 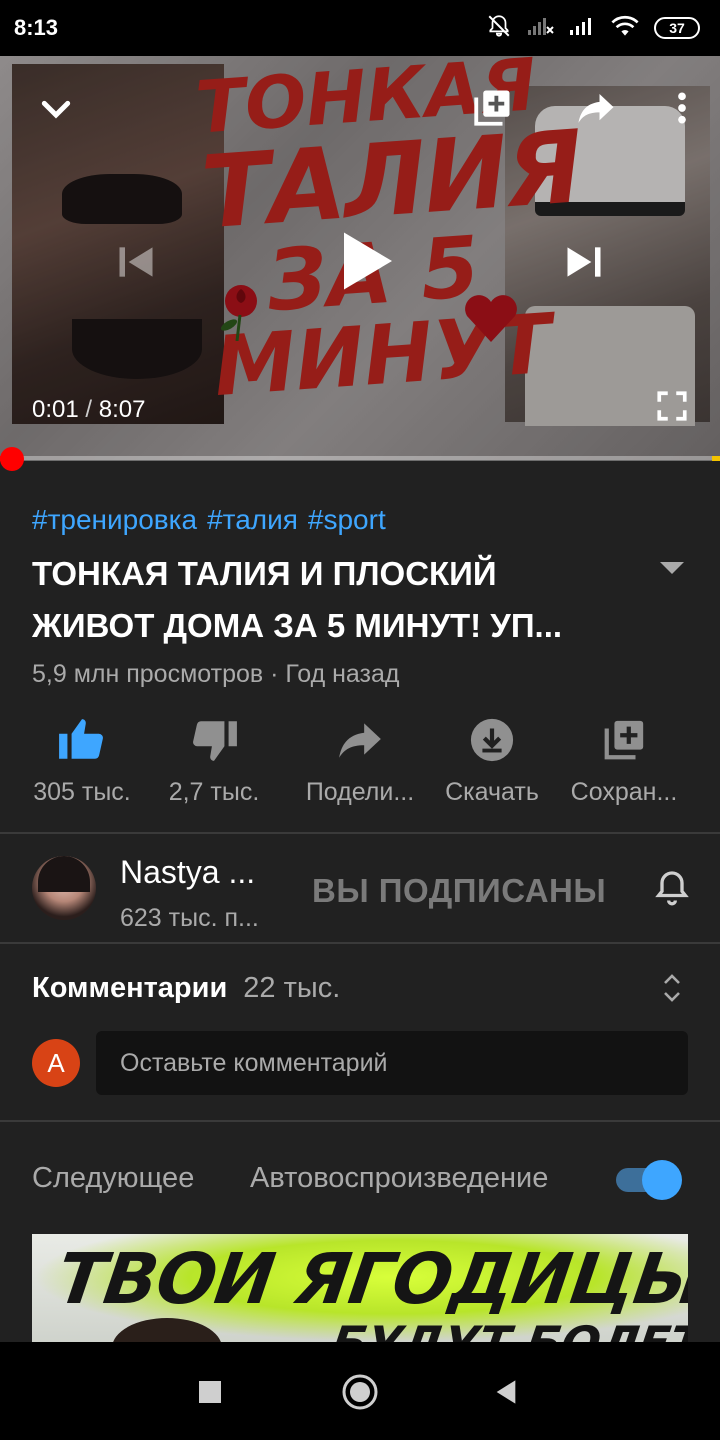 What do you see at coordinates (81, 739) in the screenshot?
I see `thumbs-up-icon` at bounding box center [81, 739].